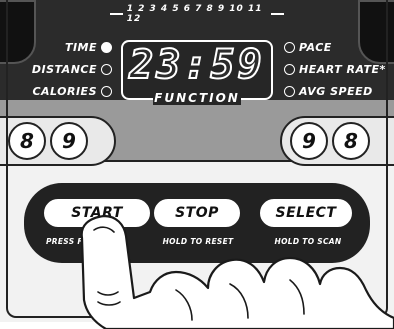 The image size is (394, 329). I want to click on display-digits: 23:59, so click(196, 65).